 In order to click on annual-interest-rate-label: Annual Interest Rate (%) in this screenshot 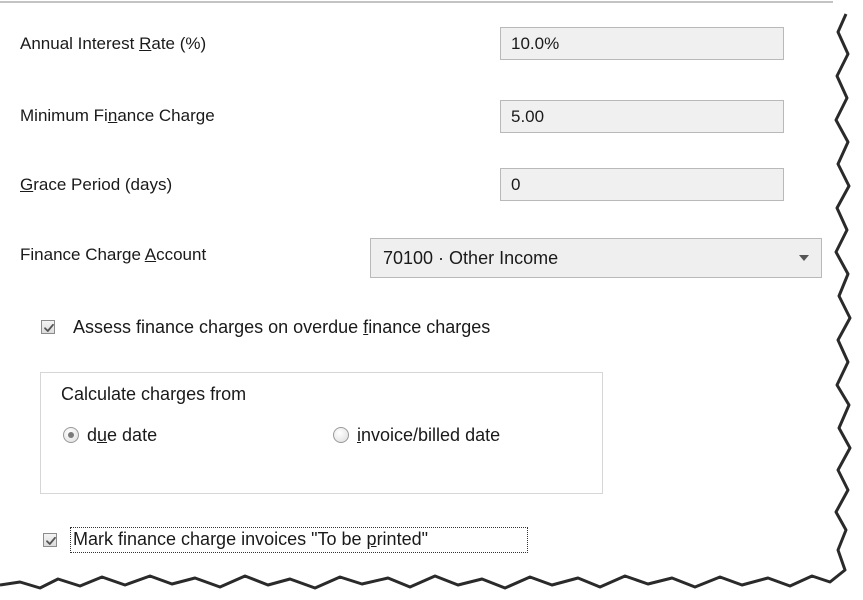, I will do `click(113, 44)`.